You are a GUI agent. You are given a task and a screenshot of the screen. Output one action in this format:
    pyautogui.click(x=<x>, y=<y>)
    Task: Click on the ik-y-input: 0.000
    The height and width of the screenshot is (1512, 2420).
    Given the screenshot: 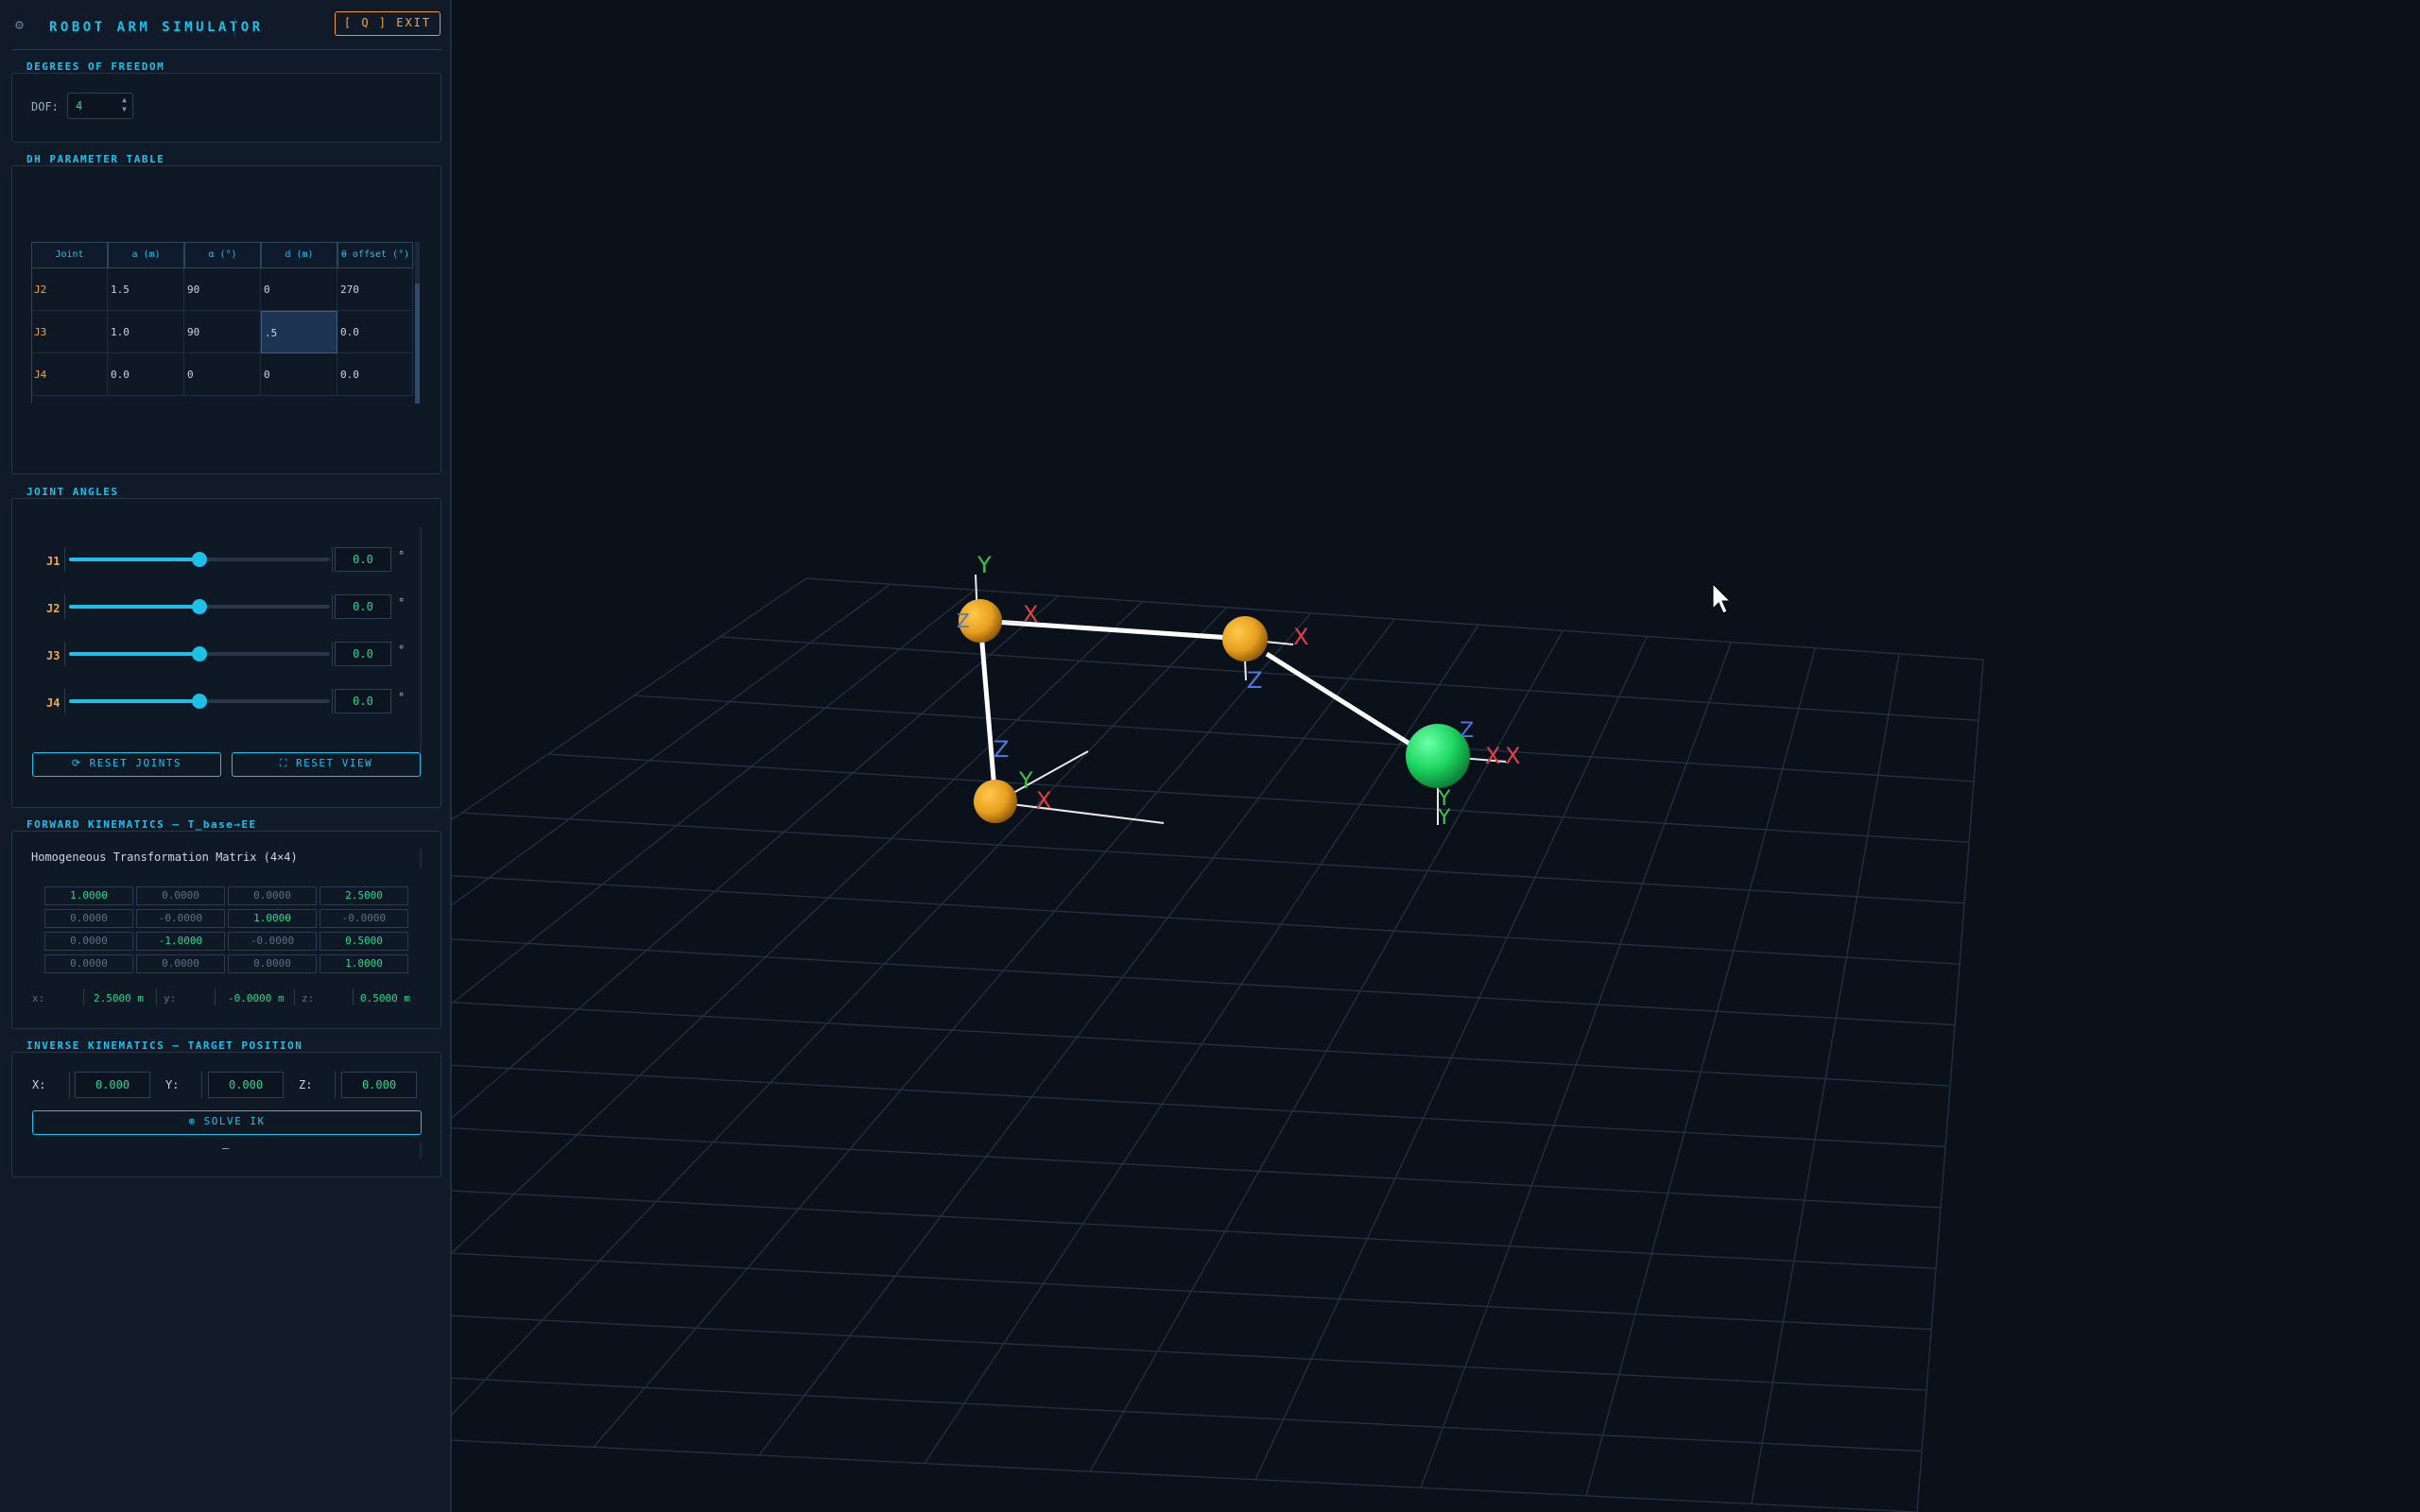 What is the action you would take?
    pyautogui.click(x=246, y=1085)
    